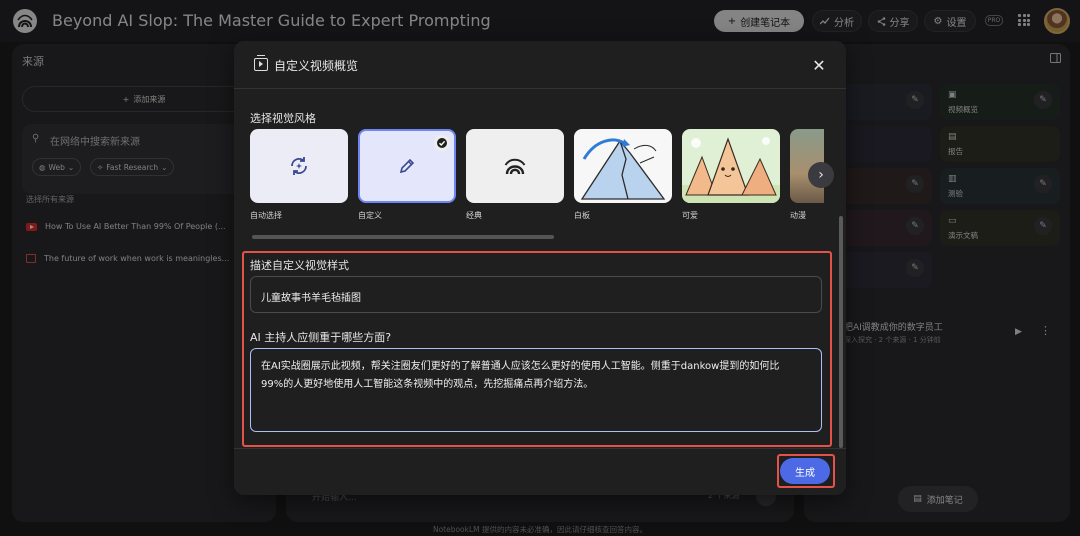 The width and height of the screenshot is (1080, 536). Describe the element at coordinates (623, 169) in the screenshot. I see `whiteboard-illustration` at that location.